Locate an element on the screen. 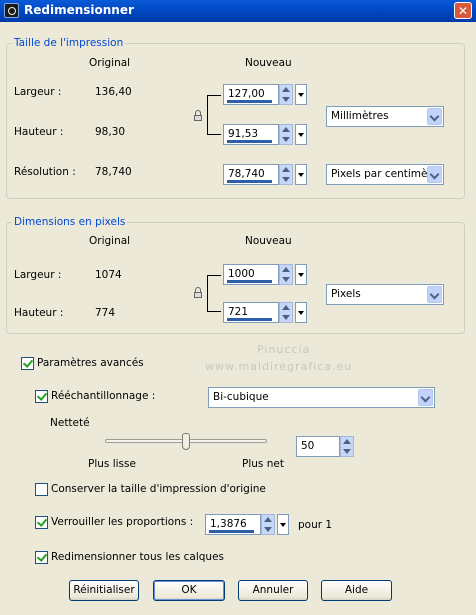  title-bar: Redimensionner ✕ is located at coordinates (238, 11).